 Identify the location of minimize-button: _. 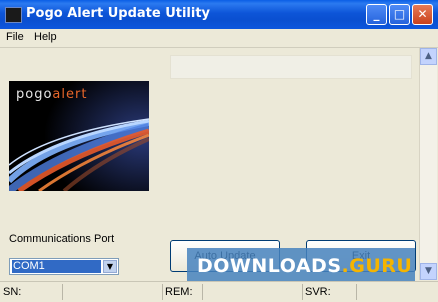
(376, 14).